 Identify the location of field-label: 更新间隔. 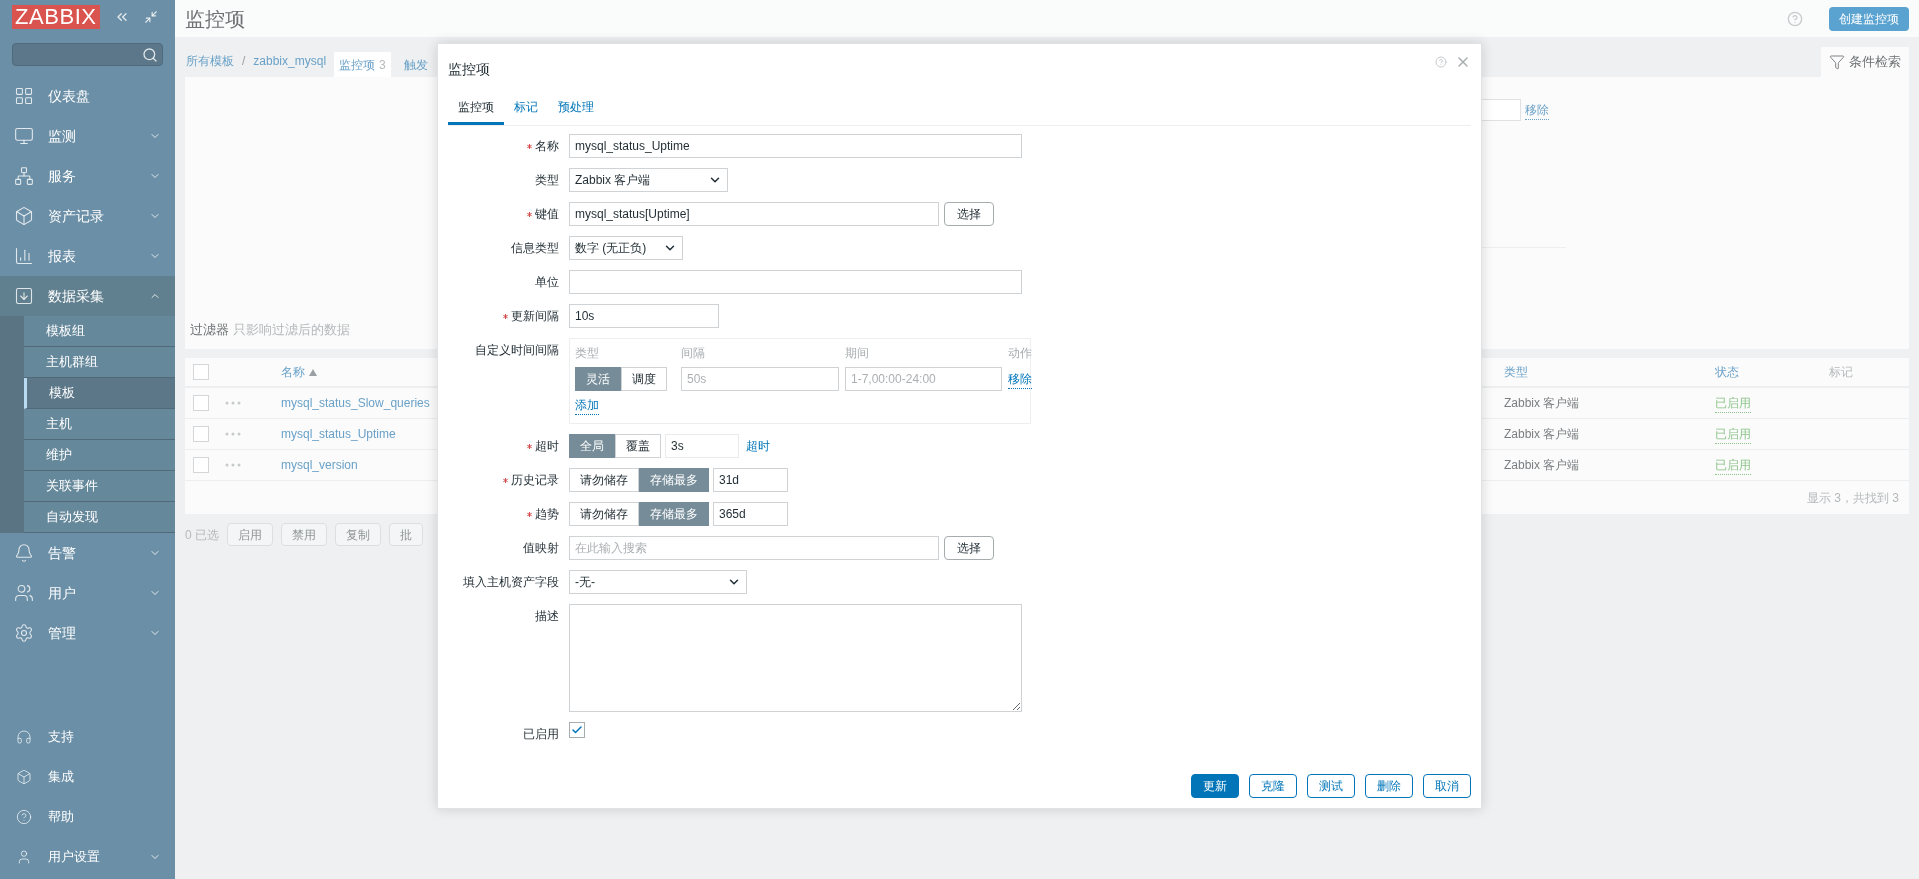
(498, 316).